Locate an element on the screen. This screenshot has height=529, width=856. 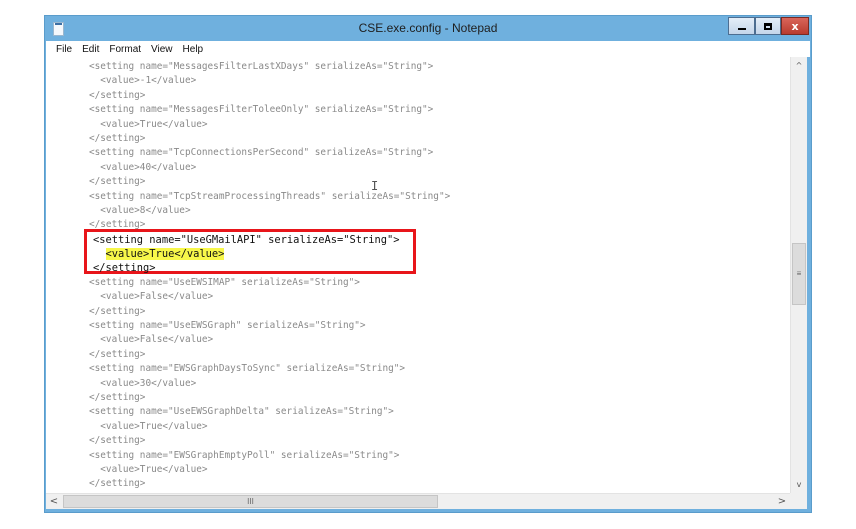
highlighted-value: <value>True</value> is located at coordinates (165, 253).